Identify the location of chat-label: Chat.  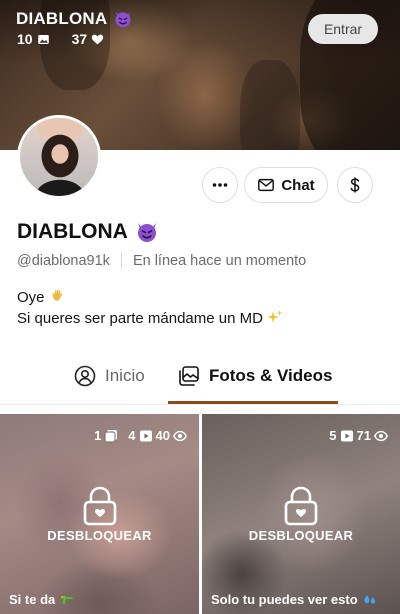
(298, 185).